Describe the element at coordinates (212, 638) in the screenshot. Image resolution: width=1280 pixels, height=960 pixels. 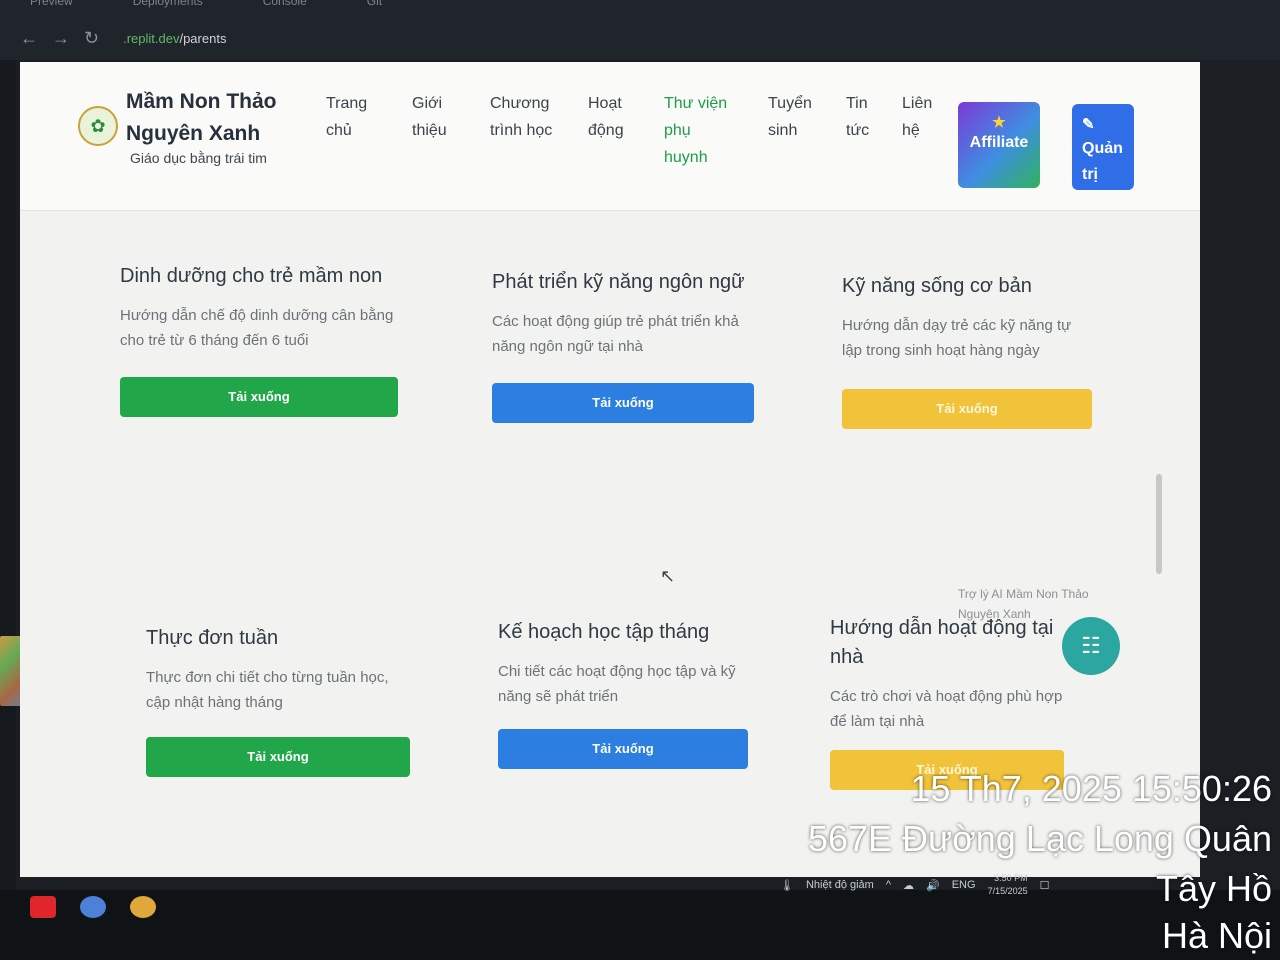
I see `card-title: Thực đơn tuần` at that location.